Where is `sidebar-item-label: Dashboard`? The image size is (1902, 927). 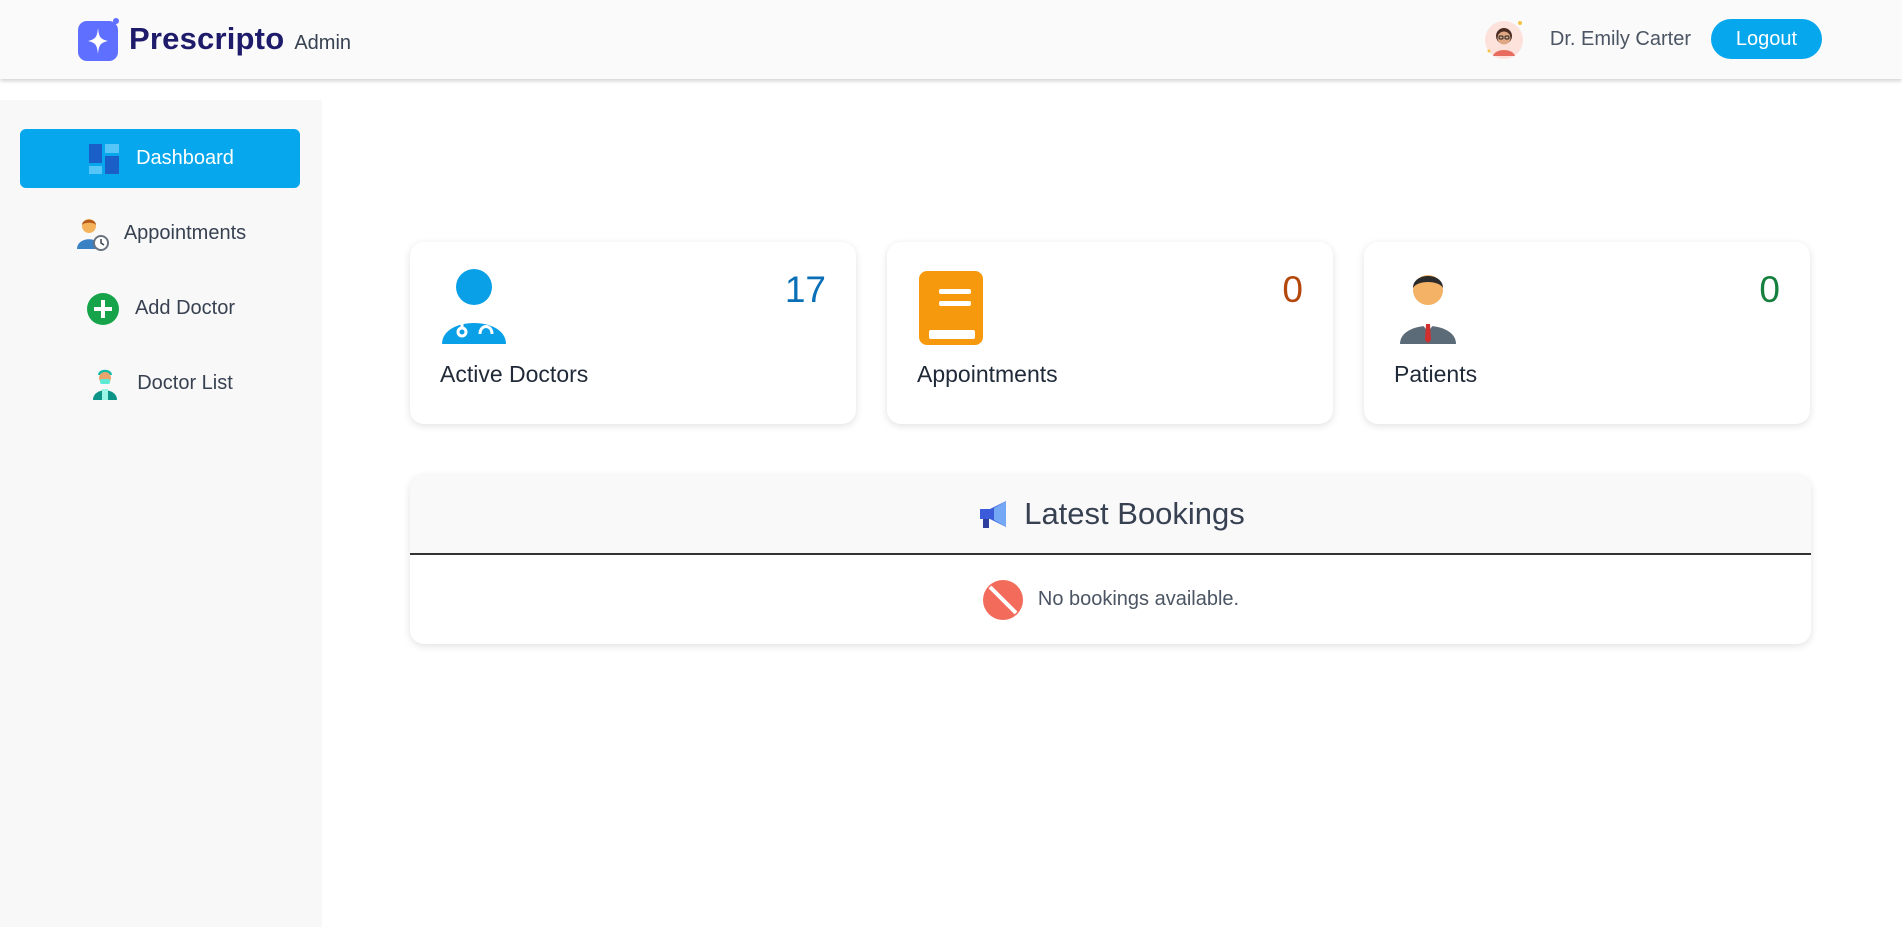
sidebar-item-label: Dashboard is located at coordinates (185, 158).